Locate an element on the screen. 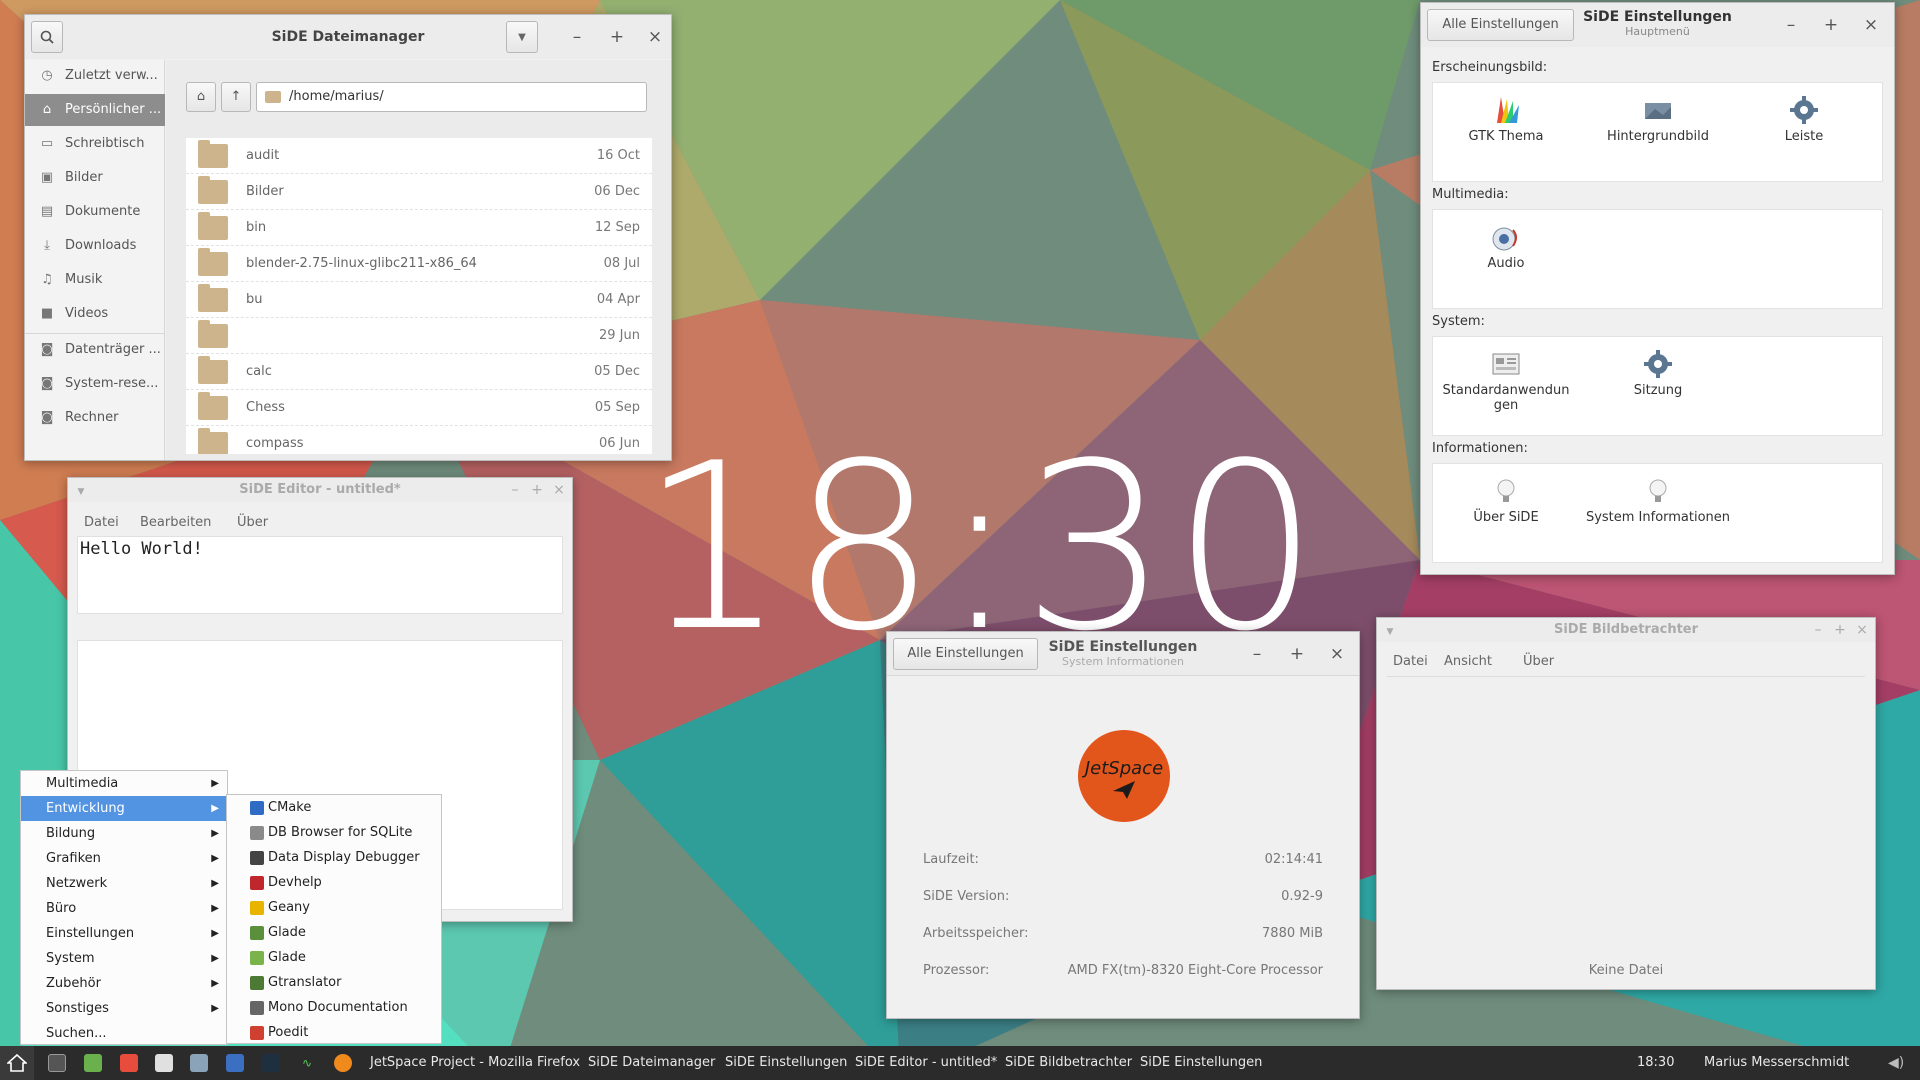 The width and height of the screenshot is (1920, 1080). sidebar-item-pictures: ▣ Bilder is located at coordinates (95, 178).